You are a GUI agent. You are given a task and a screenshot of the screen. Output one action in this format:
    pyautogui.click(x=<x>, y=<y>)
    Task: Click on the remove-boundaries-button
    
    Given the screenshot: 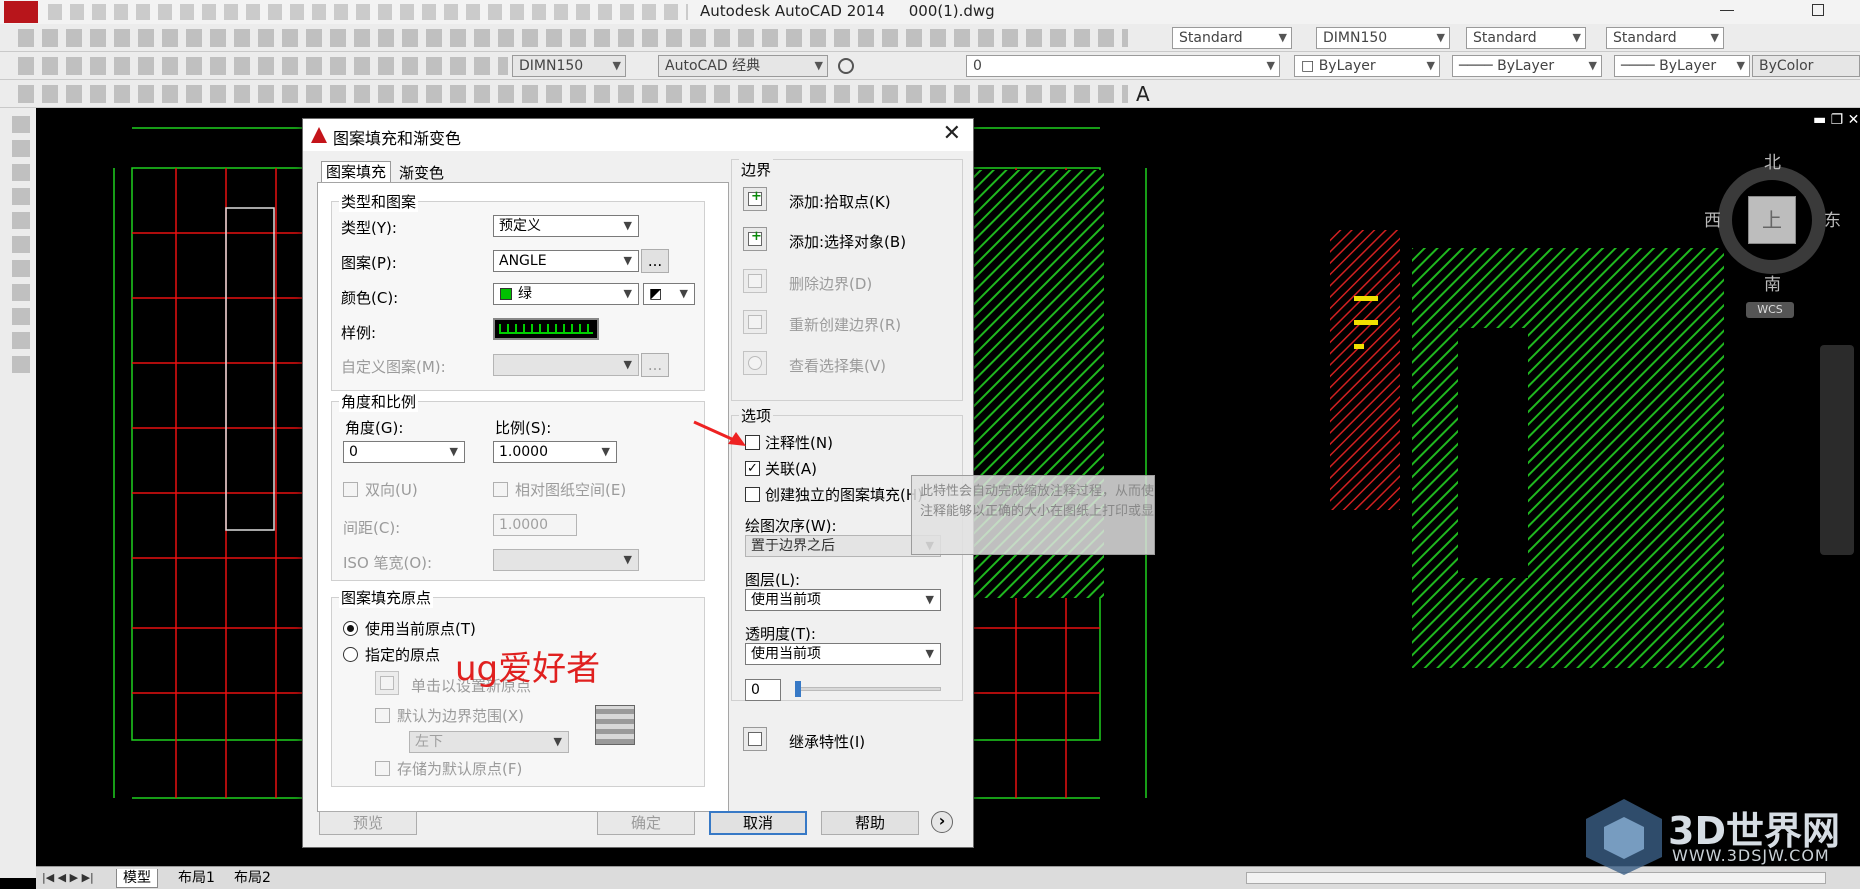 What is the action you would take?
    pyautogui.click(x=755, y=281)
    